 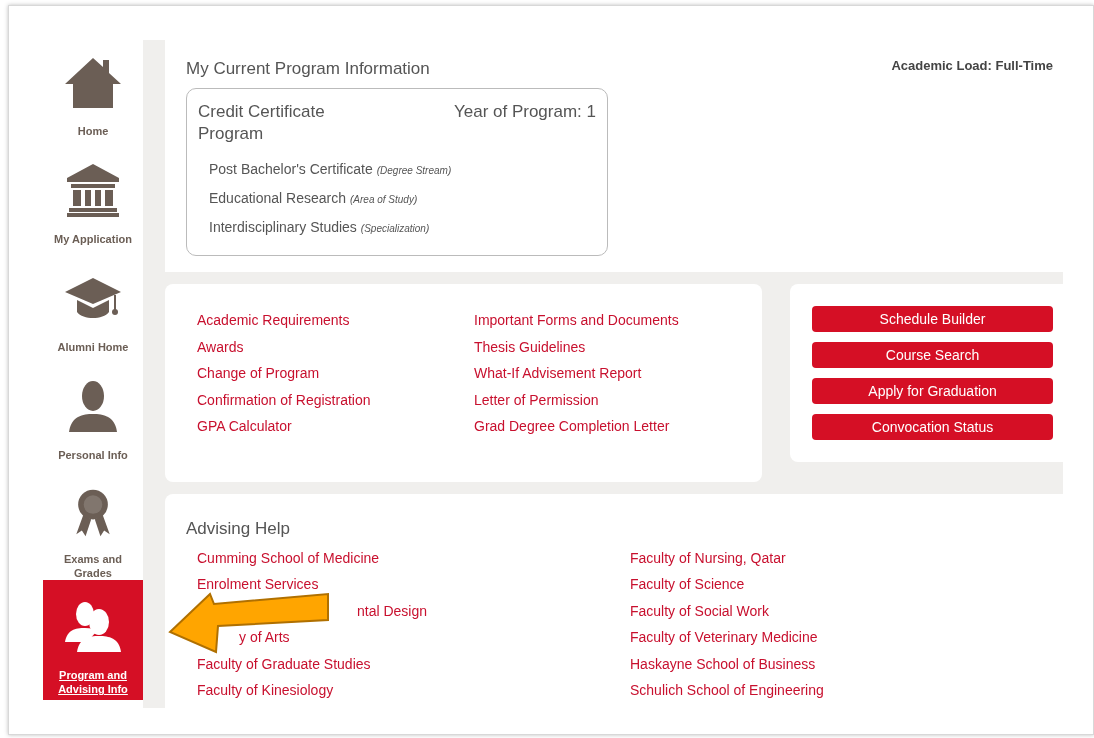 I want to click on sidebar-item: Home, so click(x=93, y=94).